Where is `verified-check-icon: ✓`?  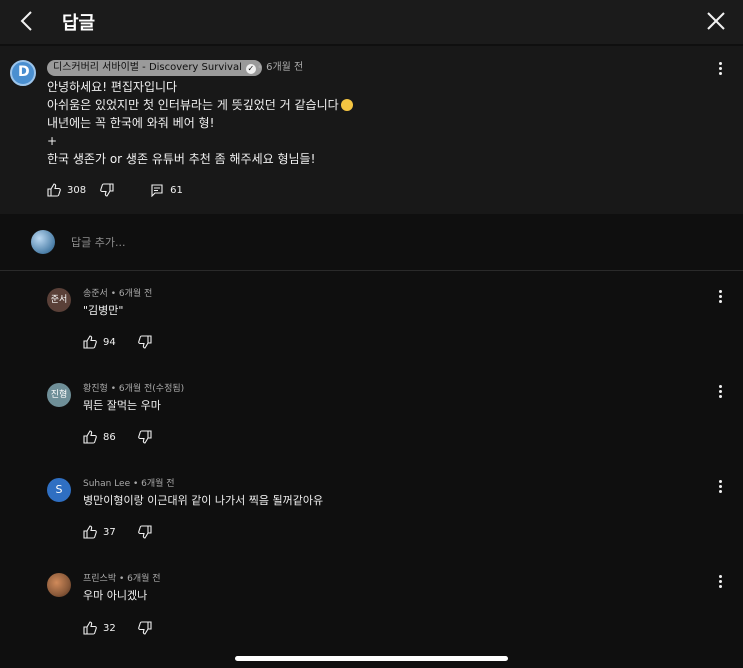 verified-check-icon: ✓ is located at coordinates (250, 69).